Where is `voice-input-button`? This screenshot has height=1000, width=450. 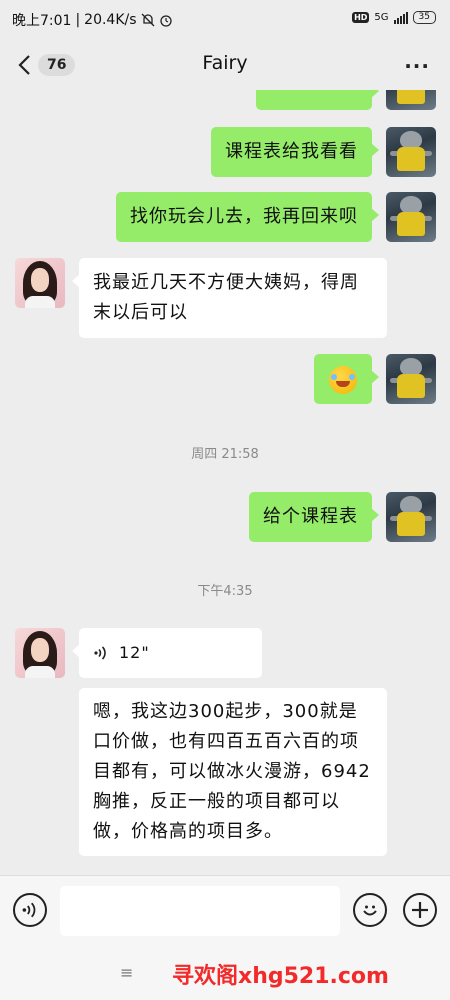
voice-input-button is located at coordinates (30, 910).